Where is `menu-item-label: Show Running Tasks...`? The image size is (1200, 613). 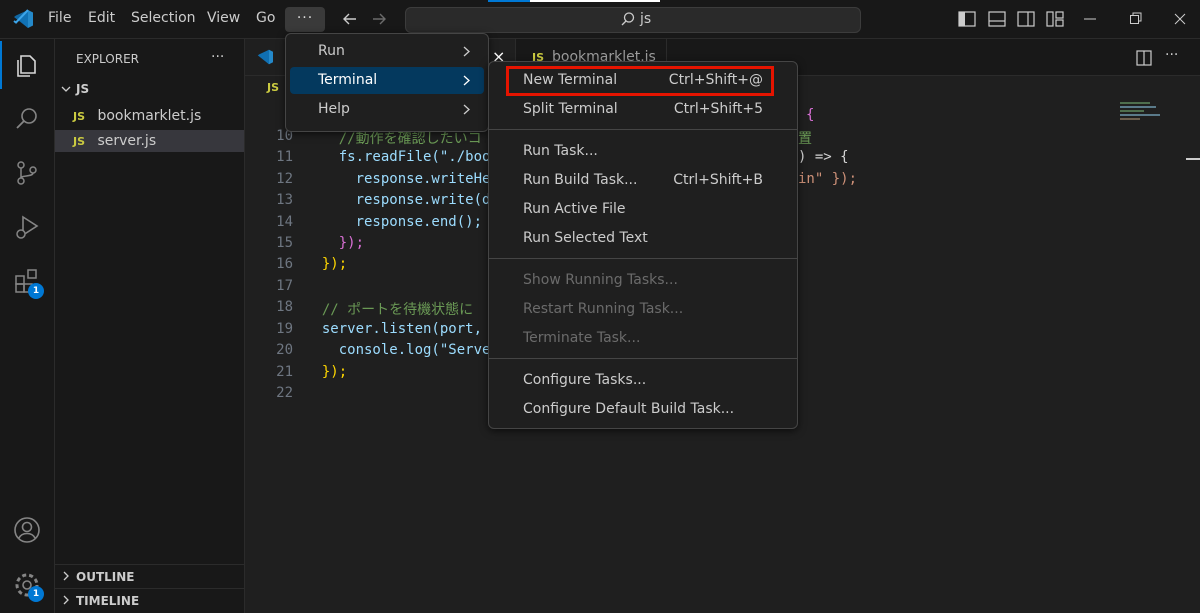
menu-item-label: Show Running Tasks... is located at coordinates (600, 280).